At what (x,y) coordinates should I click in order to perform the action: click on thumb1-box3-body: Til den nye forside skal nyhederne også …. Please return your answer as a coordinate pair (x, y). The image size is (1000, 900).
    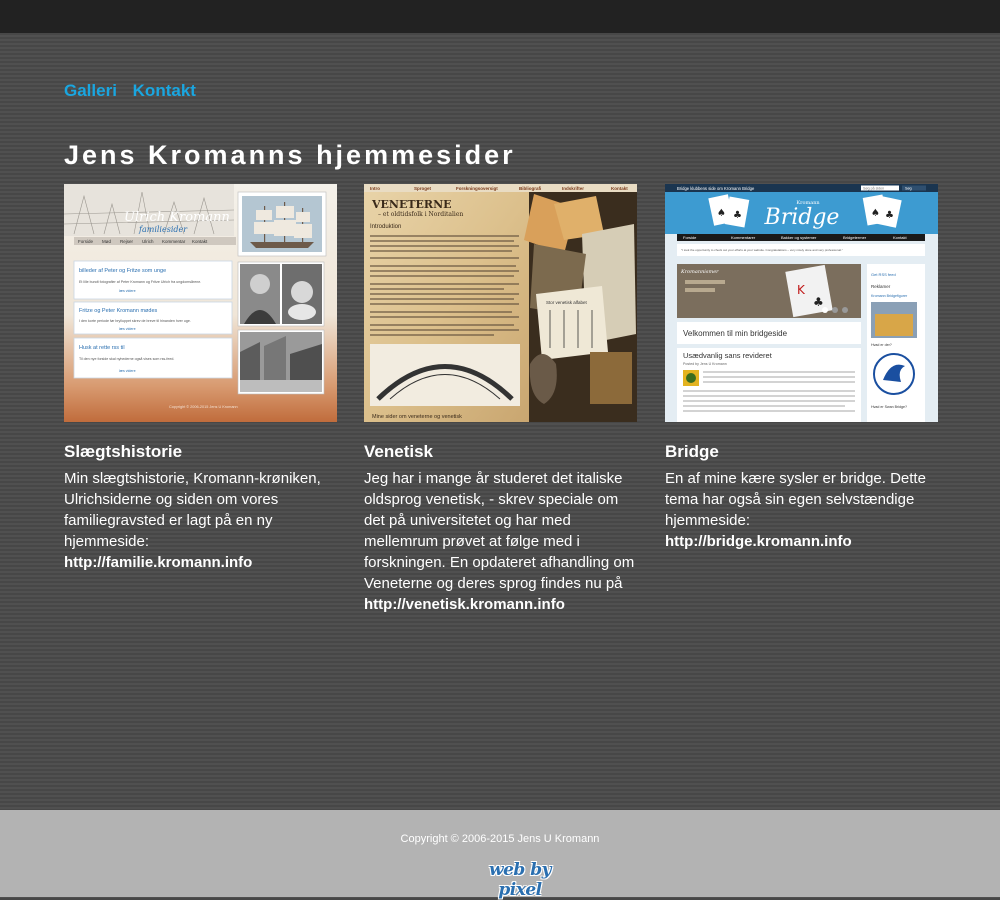
    Looking at the image, I should click on (126, 359).